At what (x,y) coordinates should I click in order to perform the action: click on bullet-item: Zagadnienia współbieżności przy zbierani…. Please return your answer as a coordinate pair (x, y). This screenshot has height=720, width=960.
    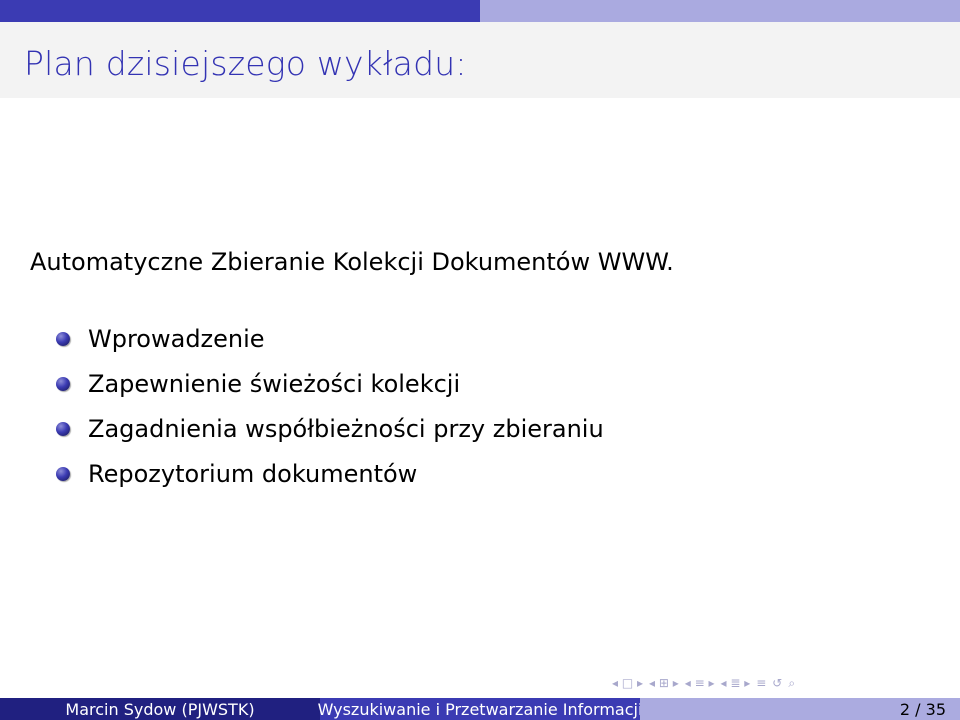
    Looking at the image, I should click on (330, 428).